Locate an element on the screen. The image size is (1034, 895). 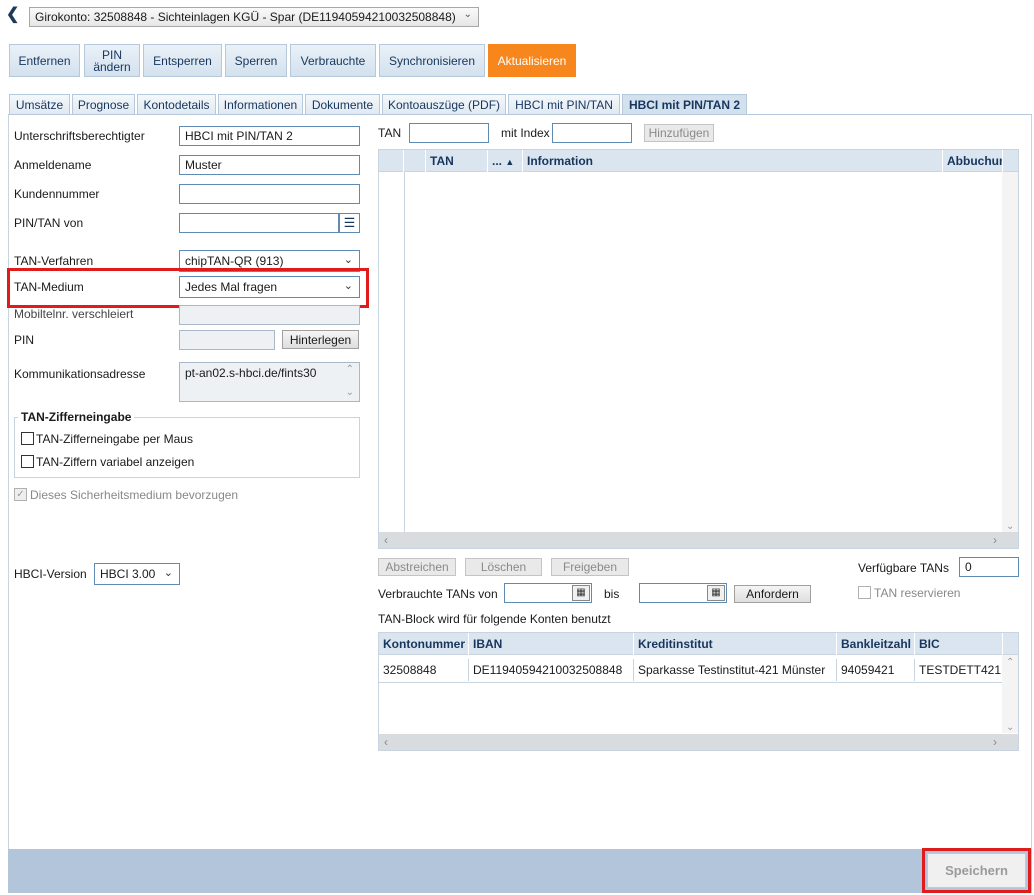
th-bankleitzahl: Bankleitzahl is located at coordinates (876, 644).